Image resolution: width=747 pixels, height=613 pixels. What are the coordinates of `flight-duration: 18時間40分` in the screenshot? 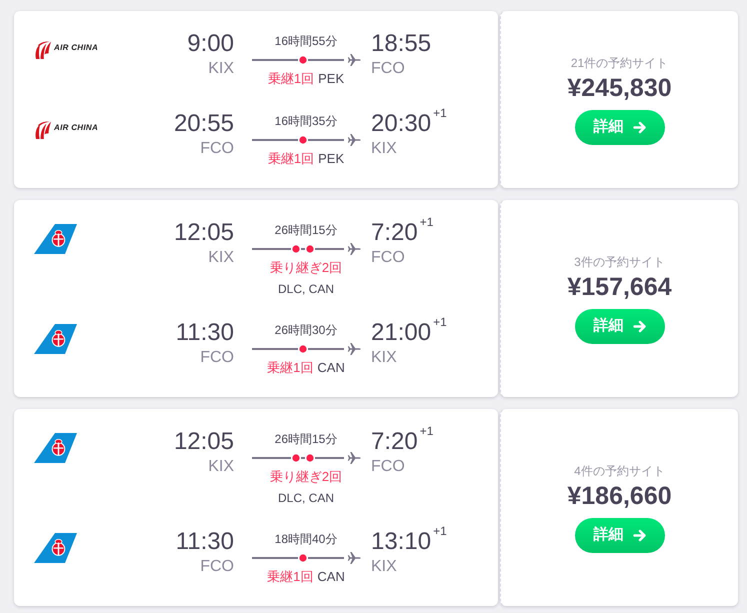 It's located at (306, 539).